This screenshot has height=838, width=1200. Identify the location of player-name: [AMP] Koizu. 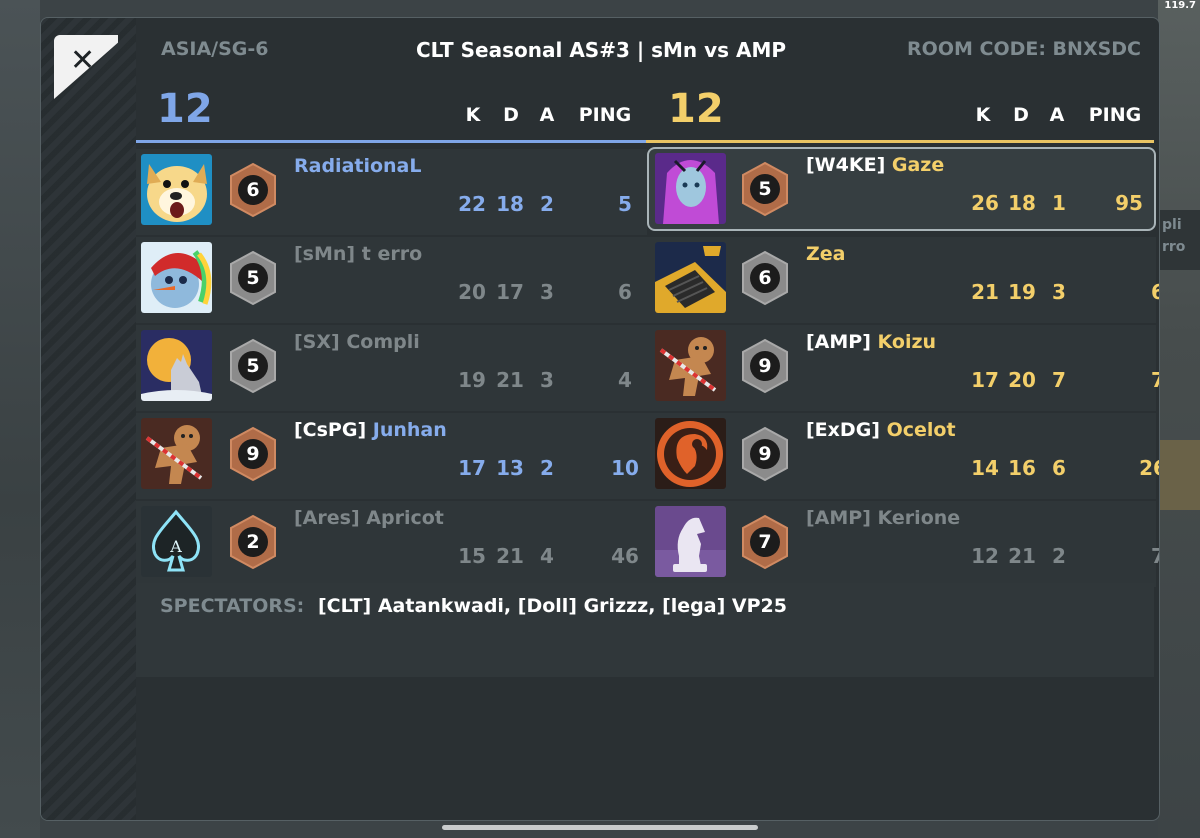
(871, 342).